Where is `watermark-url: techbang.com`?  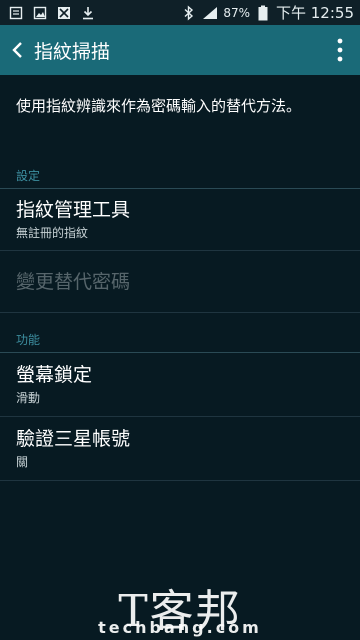 watermark-url: techbang.com is located at coordinates (180, 627).